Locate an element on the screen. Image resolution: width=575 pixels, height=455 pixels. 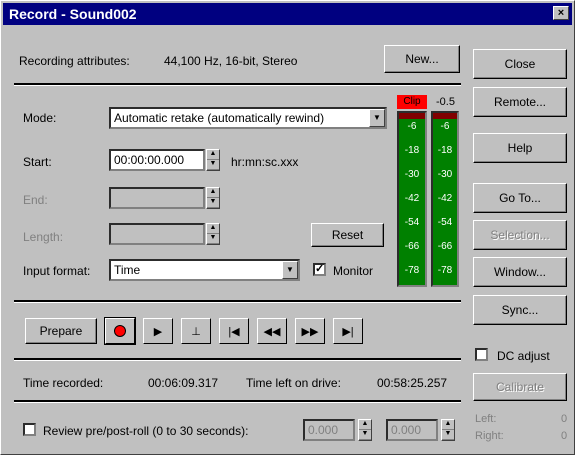
pre-roll-field: 0.000 is located at coordinates (329, 430).